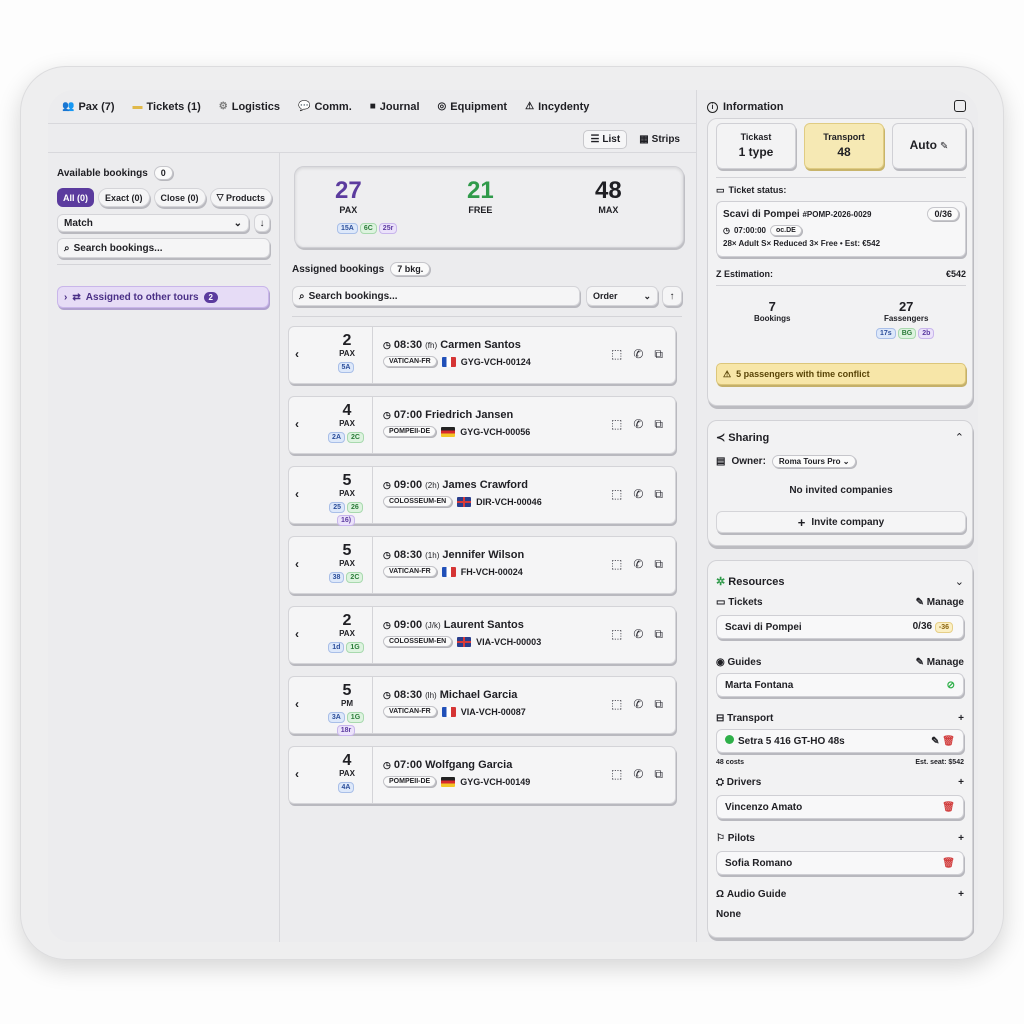 The image size is (1024, 1024). What do you see at coordinates (772, 306) in the screenshot?
I see `bookings-count: 7` at bounding box center [772, 306].